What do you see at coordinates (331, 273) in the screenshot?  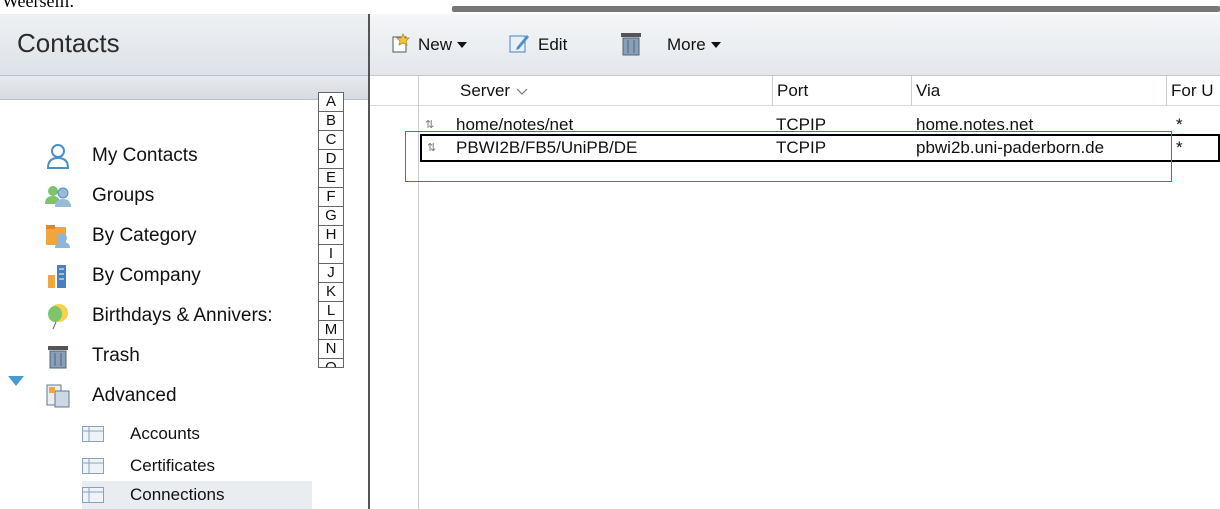 I see `alpha-letter: J` at bounding box center [331, 273].